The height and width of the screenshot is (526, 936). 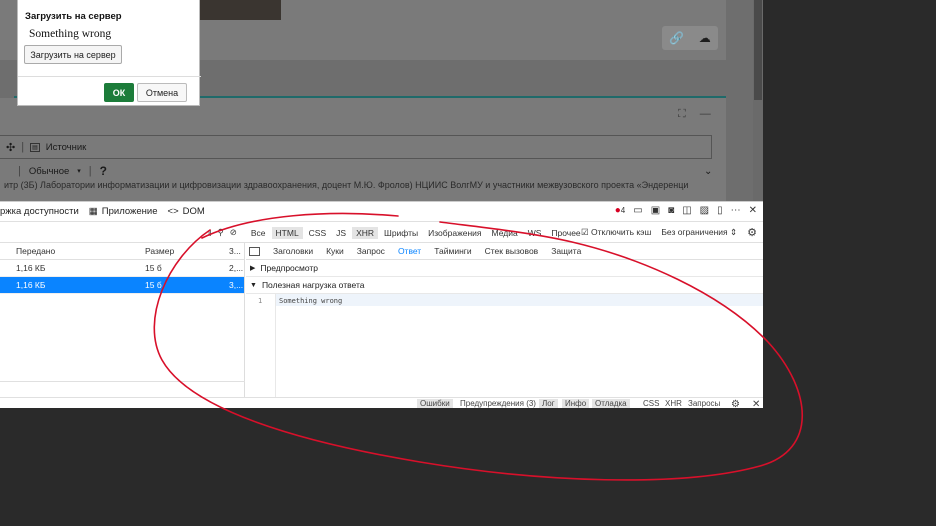 What do you see at coordinates (736, 210) in the screenshot?
I see `more-icon: ⋯` at bounding box center [736, 210].